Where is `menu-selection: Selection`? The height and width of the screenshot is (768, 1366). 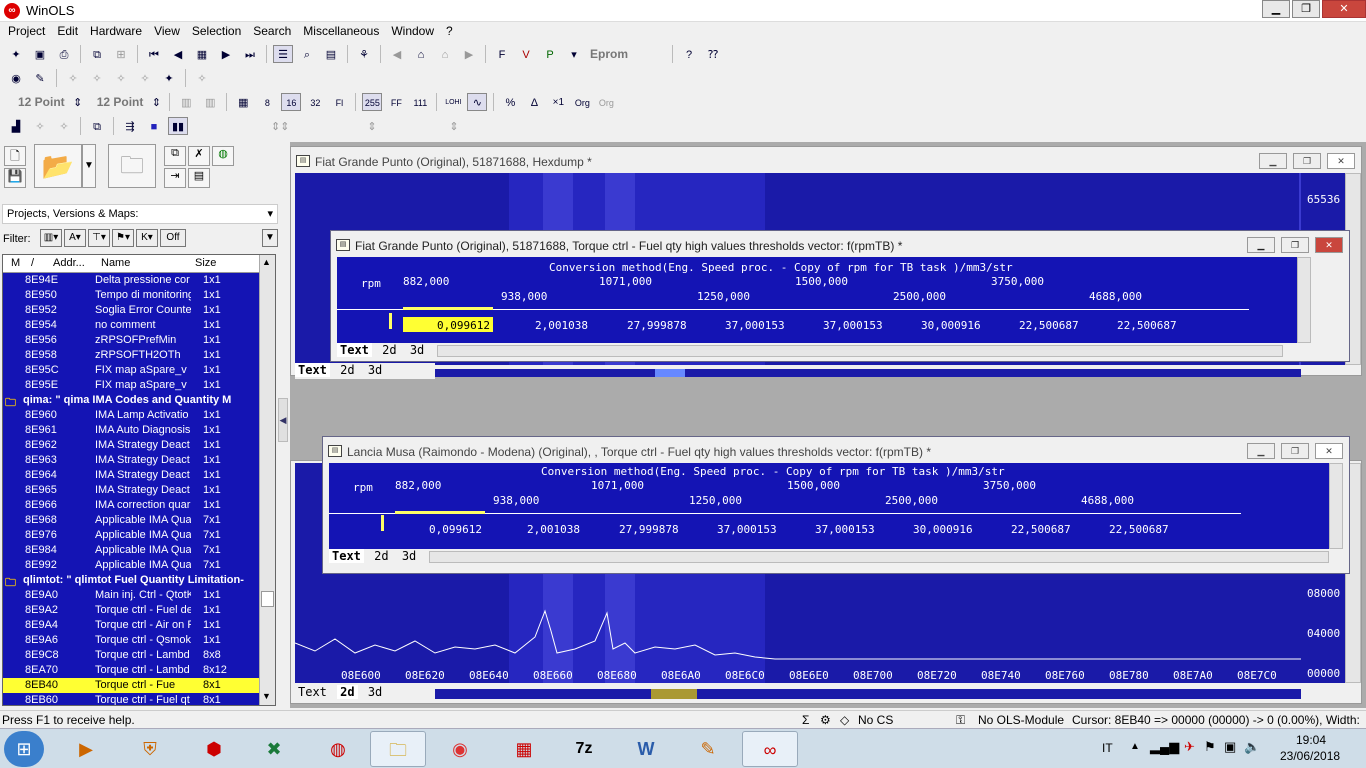 menu-selection: Selection is located at coordinates (216, 32).